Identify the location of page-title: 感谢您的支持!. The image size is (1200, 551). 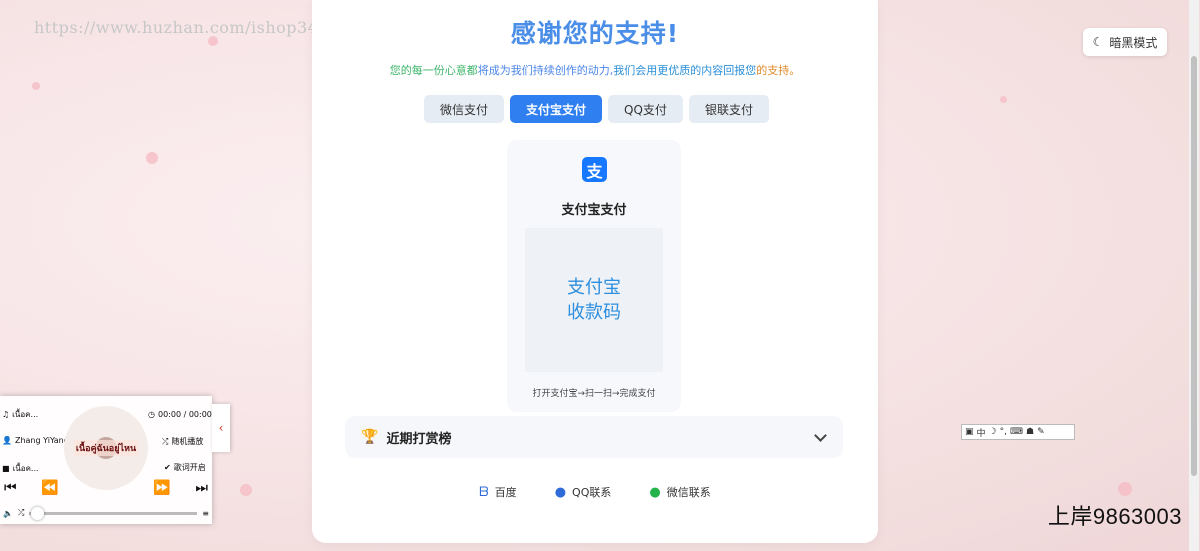
(595, 33).